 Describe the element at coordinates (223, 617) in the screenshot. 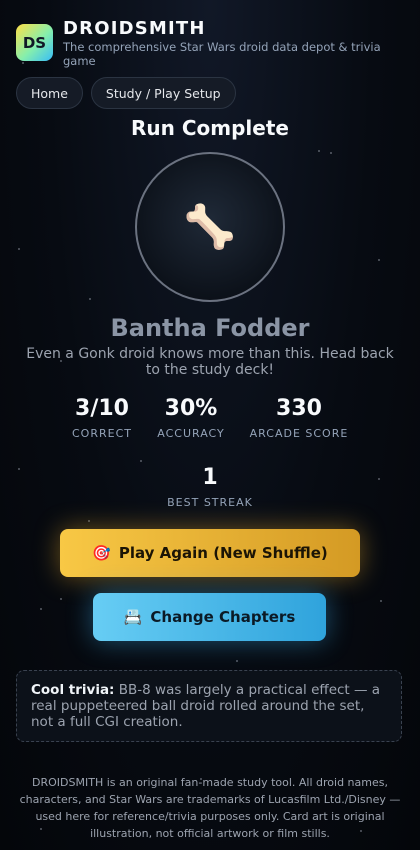

I see `change-chapters-label: Change Chapters` at that location.